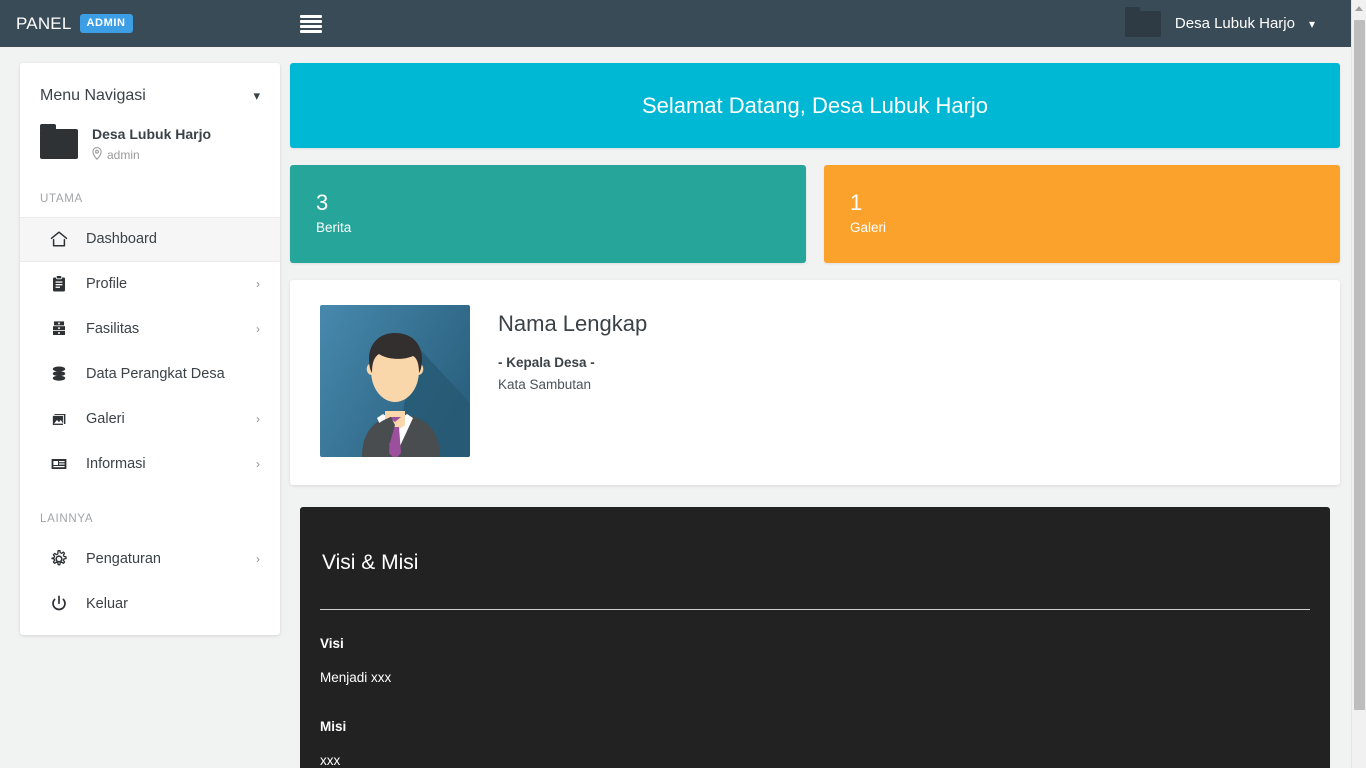  What do you see at coordinates (59, 559) in the screenshot?
I see `gear-icon` at bounding box center [59, 559].